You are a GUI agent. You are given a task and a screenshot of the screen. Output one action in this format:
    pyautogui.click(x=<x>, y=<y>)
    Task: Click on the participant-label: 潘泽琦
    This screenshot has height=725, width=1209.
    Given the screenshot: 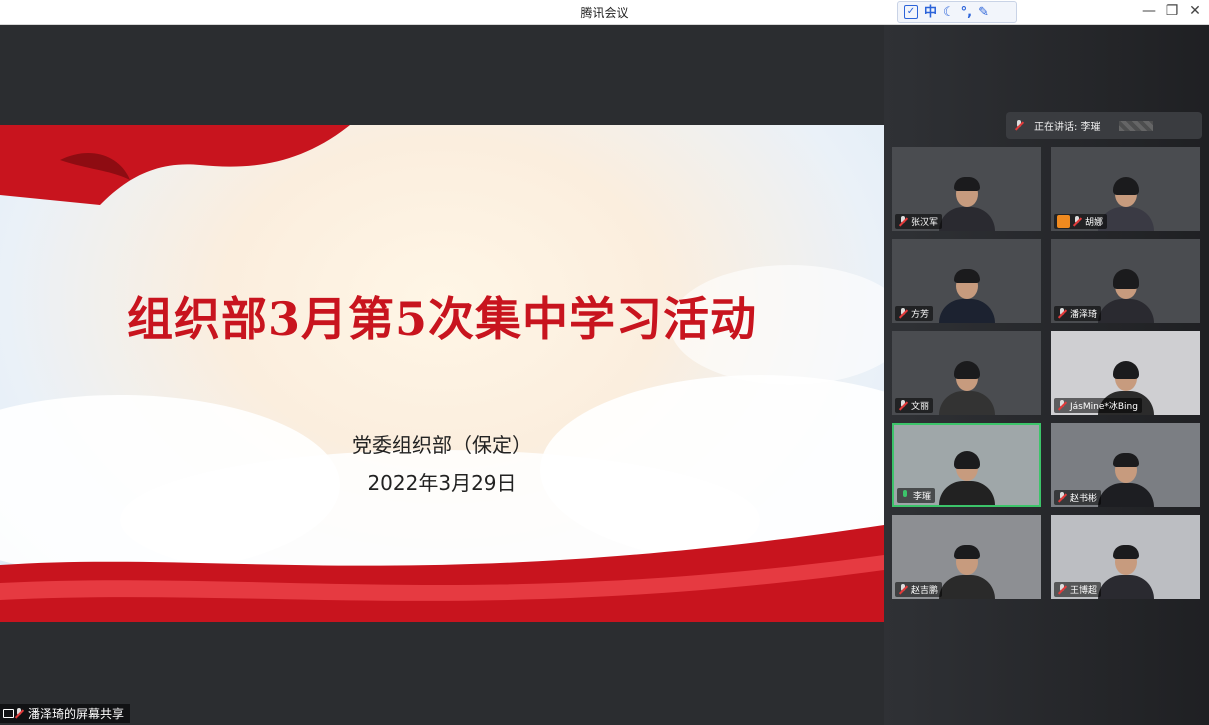 What is the action you would take?
    pyautogui.click(x=1078, y=313)
    